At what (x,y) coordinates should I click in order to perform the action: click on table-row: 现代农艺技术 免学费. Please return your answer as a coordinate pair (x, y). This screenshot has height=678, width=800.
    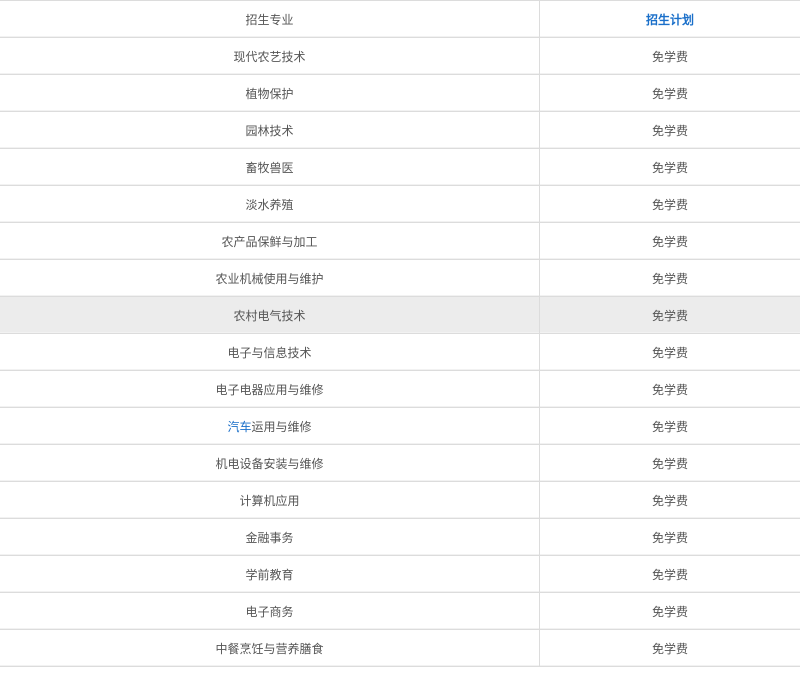
    Looking at the image, I should click on (400, 56).